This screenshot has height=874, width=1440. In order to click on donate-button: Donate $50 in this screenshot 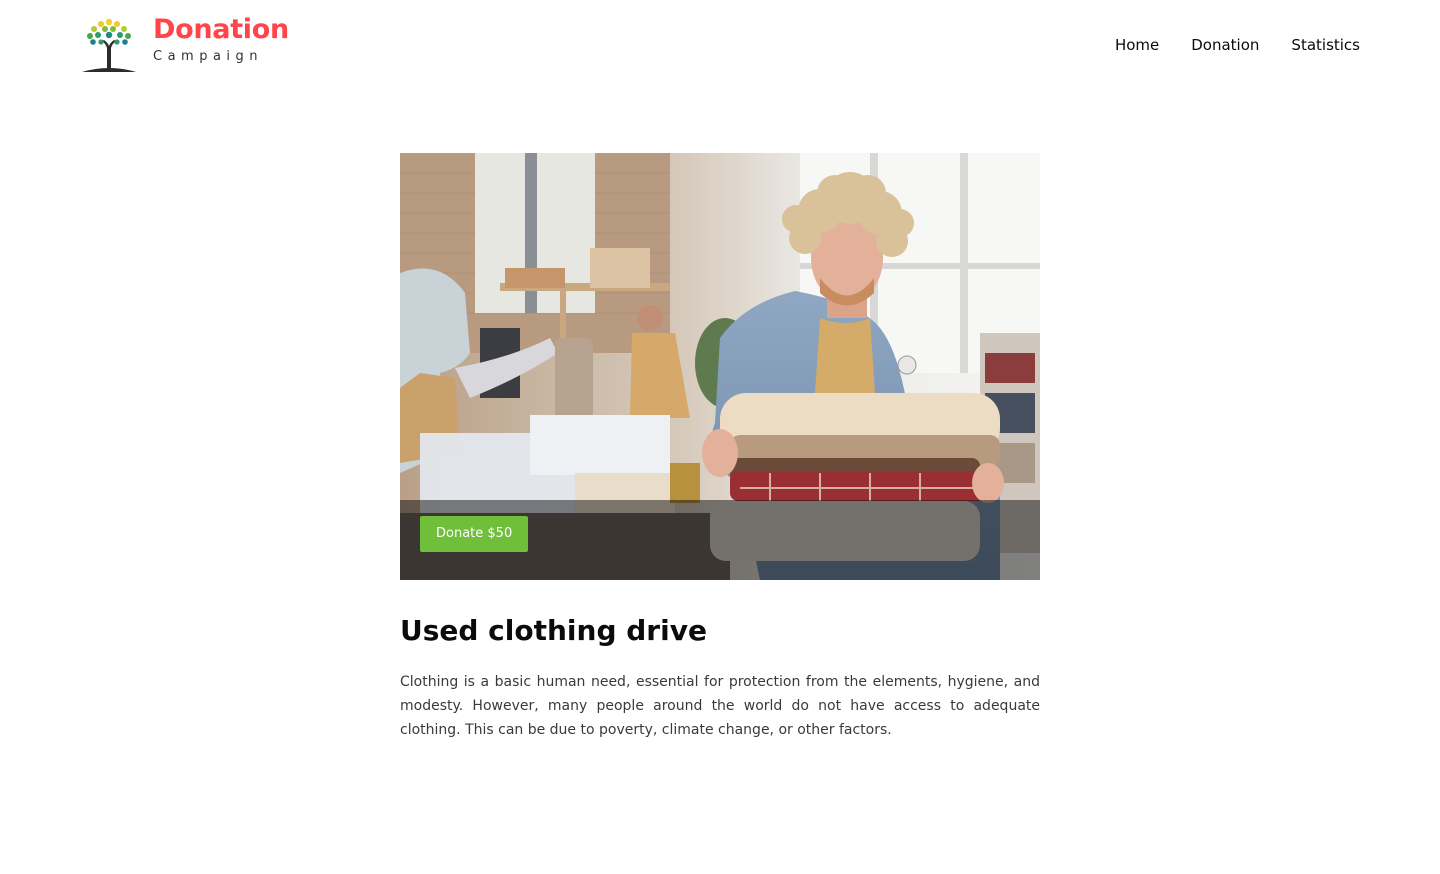, I will do `click(474, 534)`.